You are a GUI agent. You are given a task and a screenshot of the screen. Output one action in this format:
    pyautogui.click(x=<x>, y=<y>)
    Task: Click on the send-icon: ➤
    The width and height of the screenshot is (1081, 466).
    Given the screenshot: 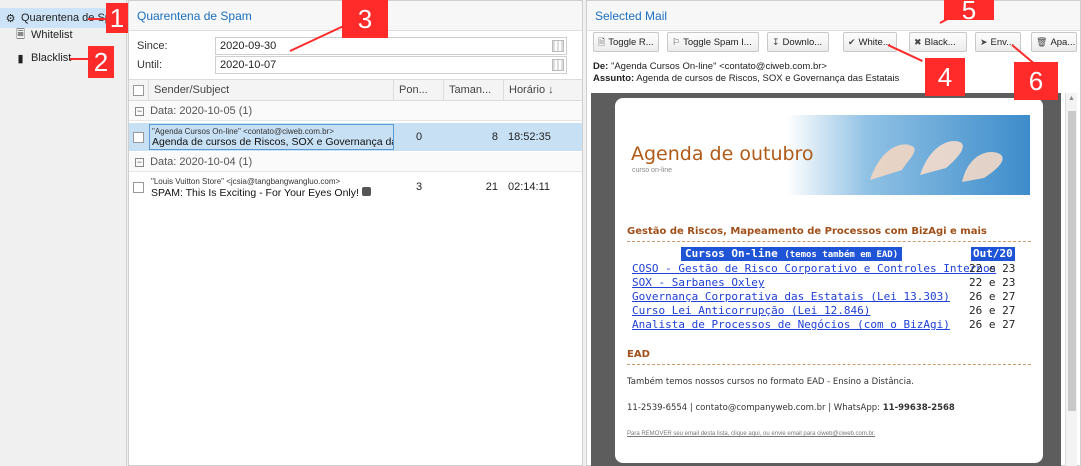 What is the action you would take?
    pyautogui.click(x=984, y=42)
    